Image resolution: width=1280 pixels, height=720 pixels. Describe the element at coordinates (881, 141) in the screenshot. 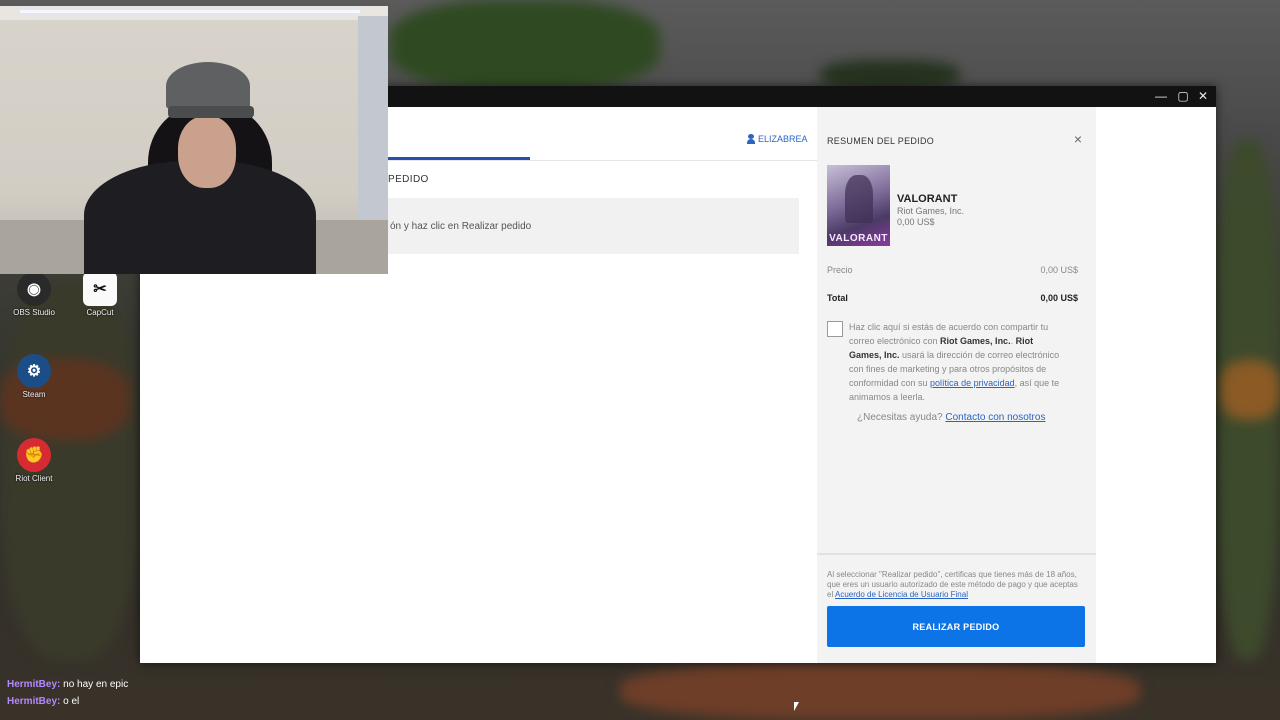

I see `order-summary-title: RESUMEN DEL PEDIDO` at that location.